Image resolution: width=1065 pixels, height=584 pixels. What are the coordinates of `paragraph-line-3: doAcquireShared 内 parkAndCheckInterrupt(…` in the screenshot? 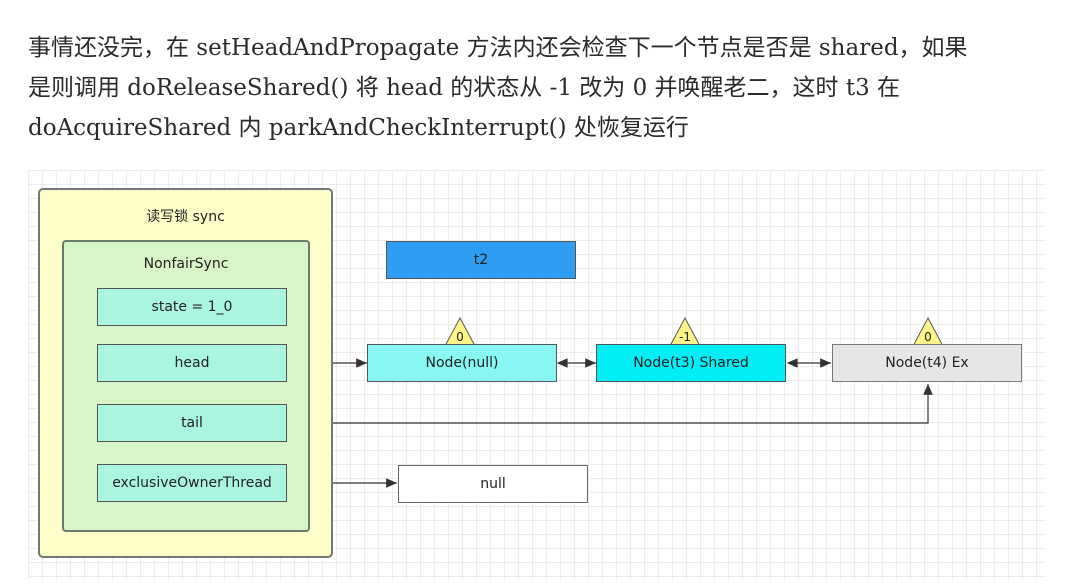 It's located at (358, 128).